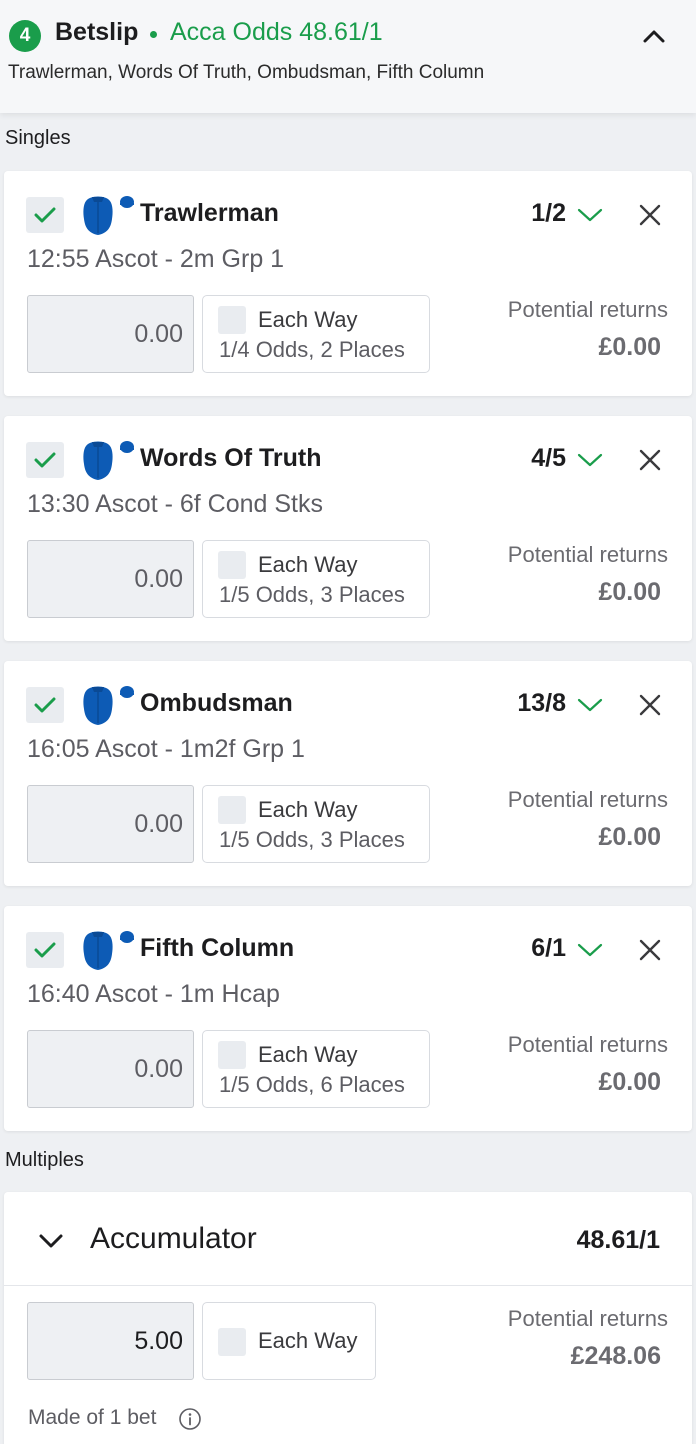  What do you see at coordinates (38, 138) in the screenshot?
I see `singles-section-label: Singles` at bounding box center [38, 138].